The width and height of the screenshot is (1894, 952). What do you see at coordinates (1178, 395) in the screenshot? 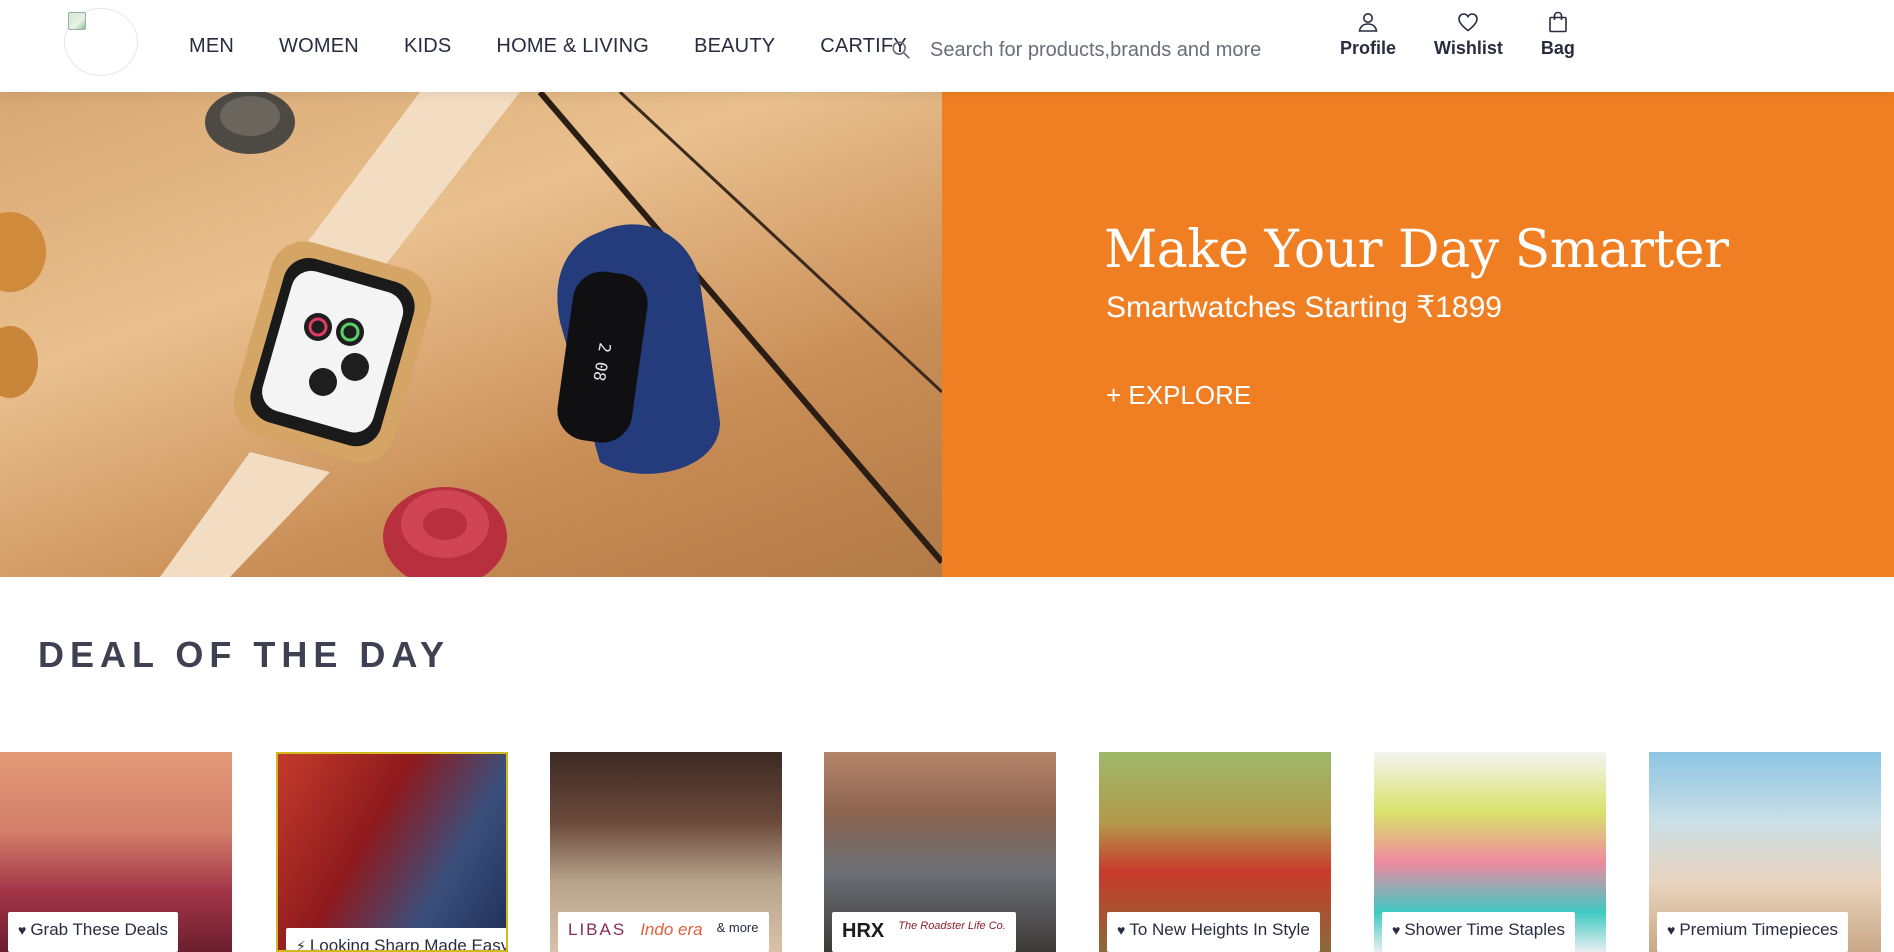
I see `explore-link: + EXPLORE` at bounding box center [1178, 395].